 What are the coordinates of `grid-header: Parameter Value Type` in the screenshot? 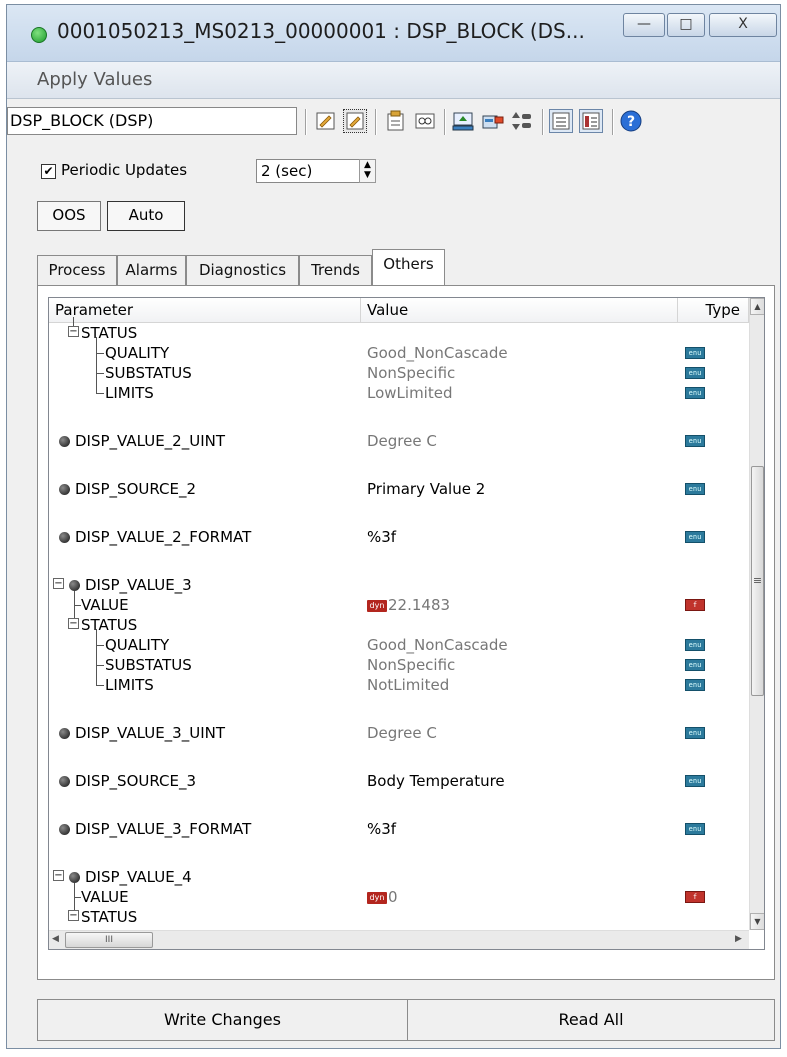 It's located at (399, 310).